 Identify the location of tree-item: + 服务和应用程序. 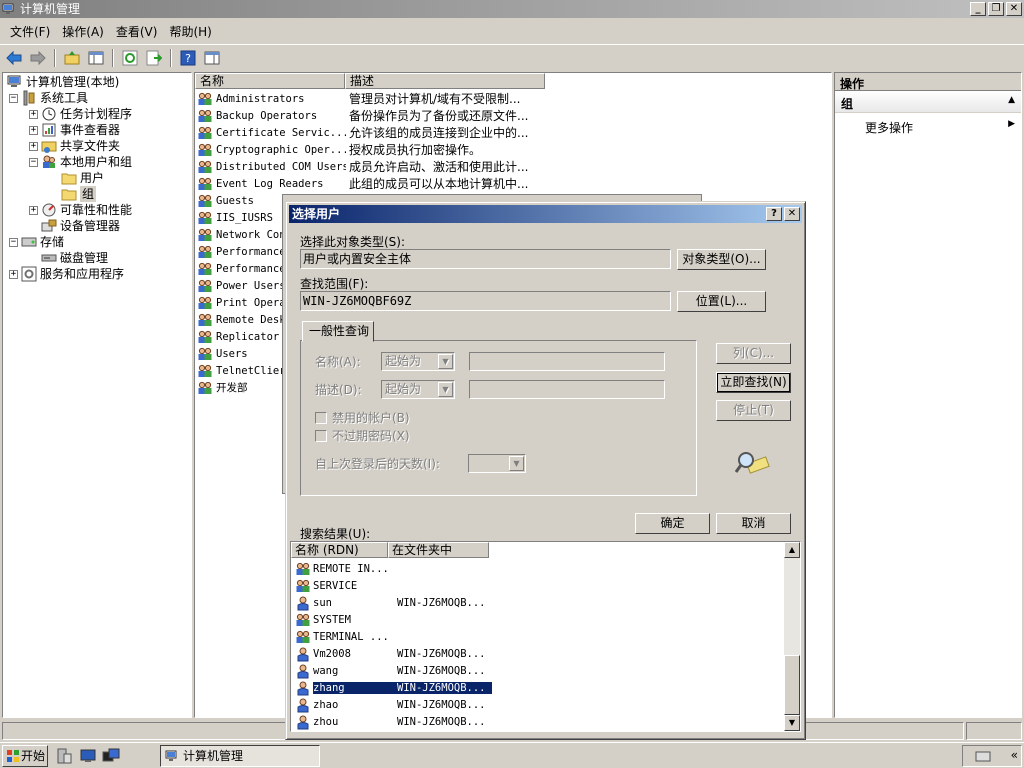
(66, 274).